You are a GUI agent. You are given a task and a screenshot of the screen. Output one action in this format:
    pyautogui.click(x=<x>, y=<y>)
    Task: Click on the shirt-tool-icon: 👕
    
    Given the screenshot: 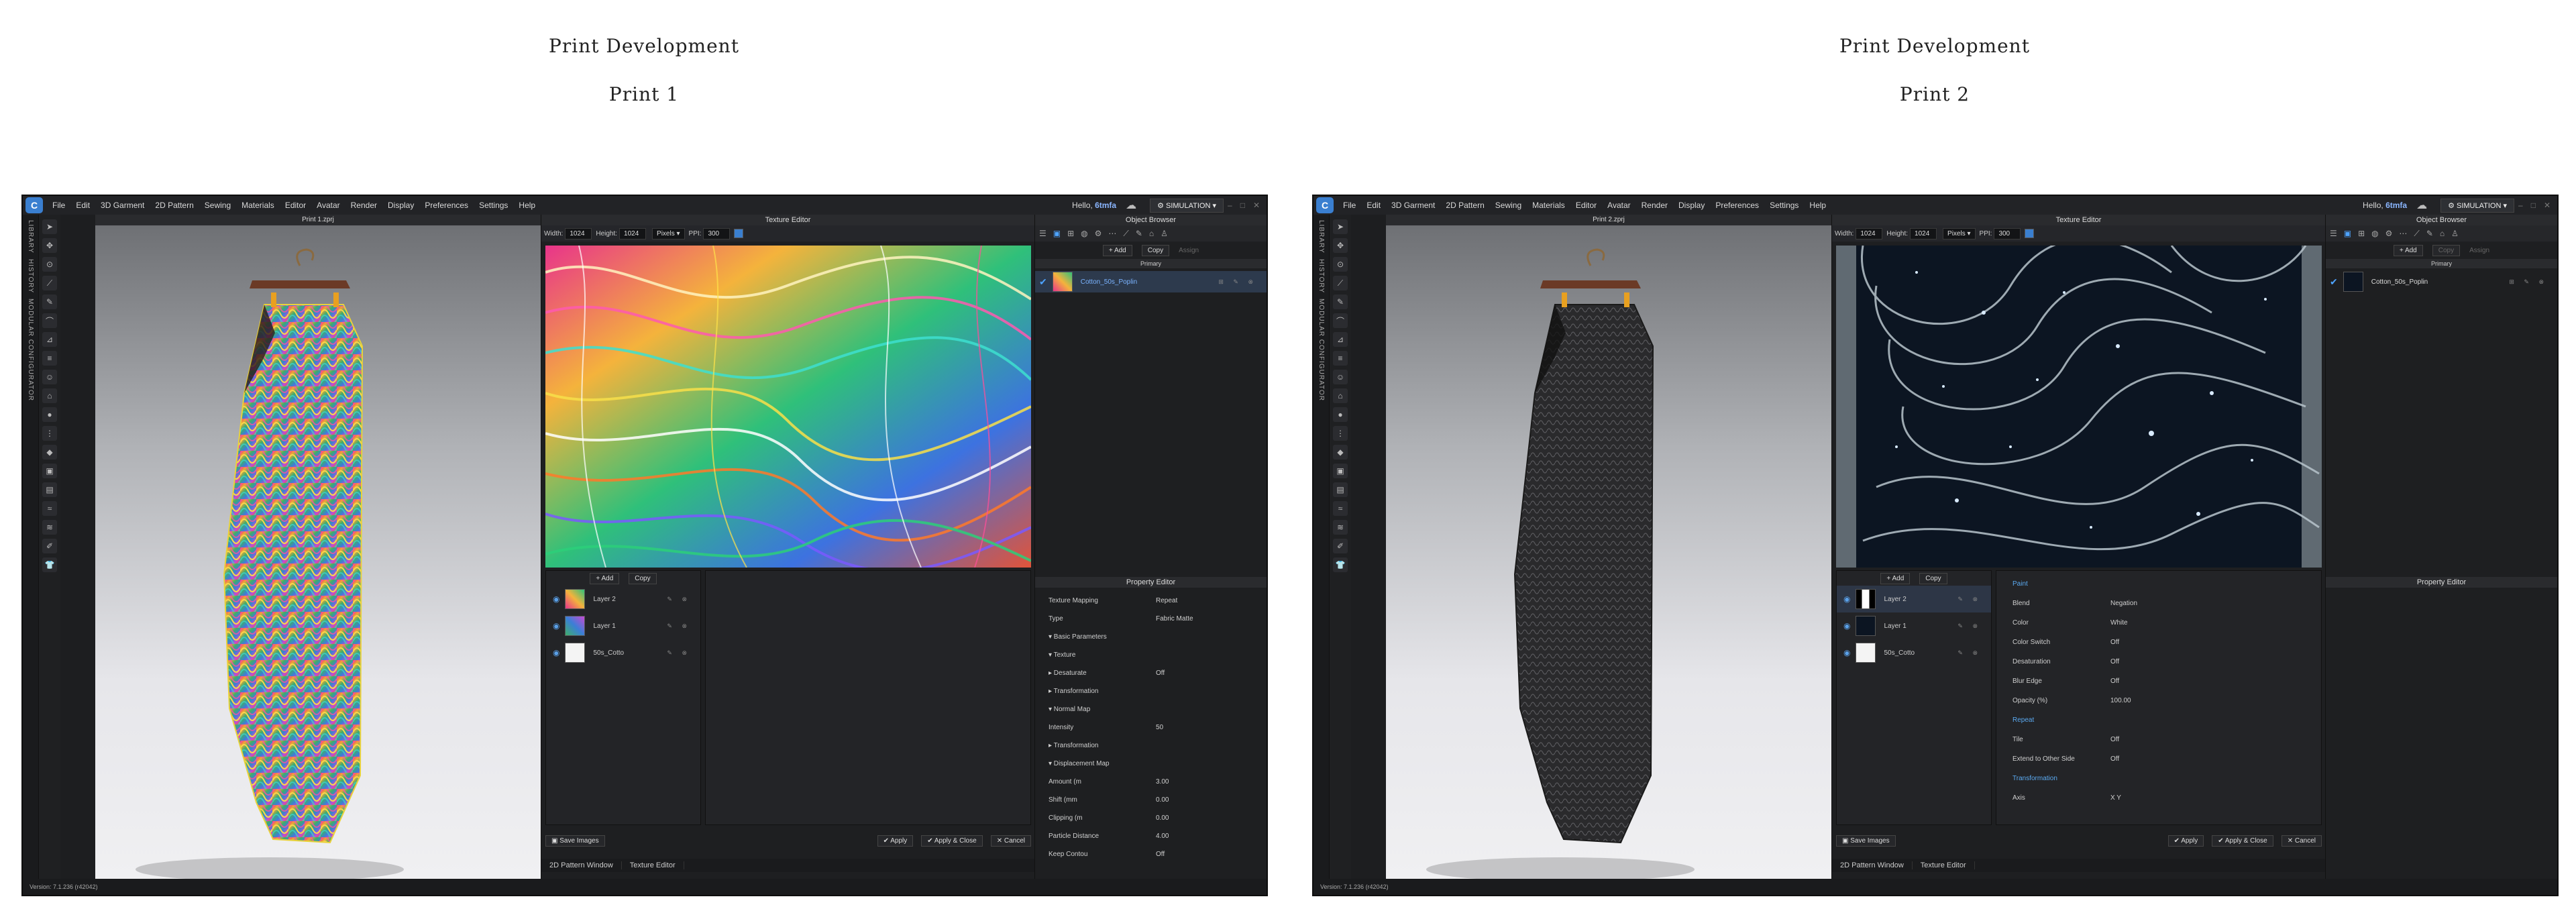 What is the action you would take?
    pyautogui.click(x=1340, y=564)
    